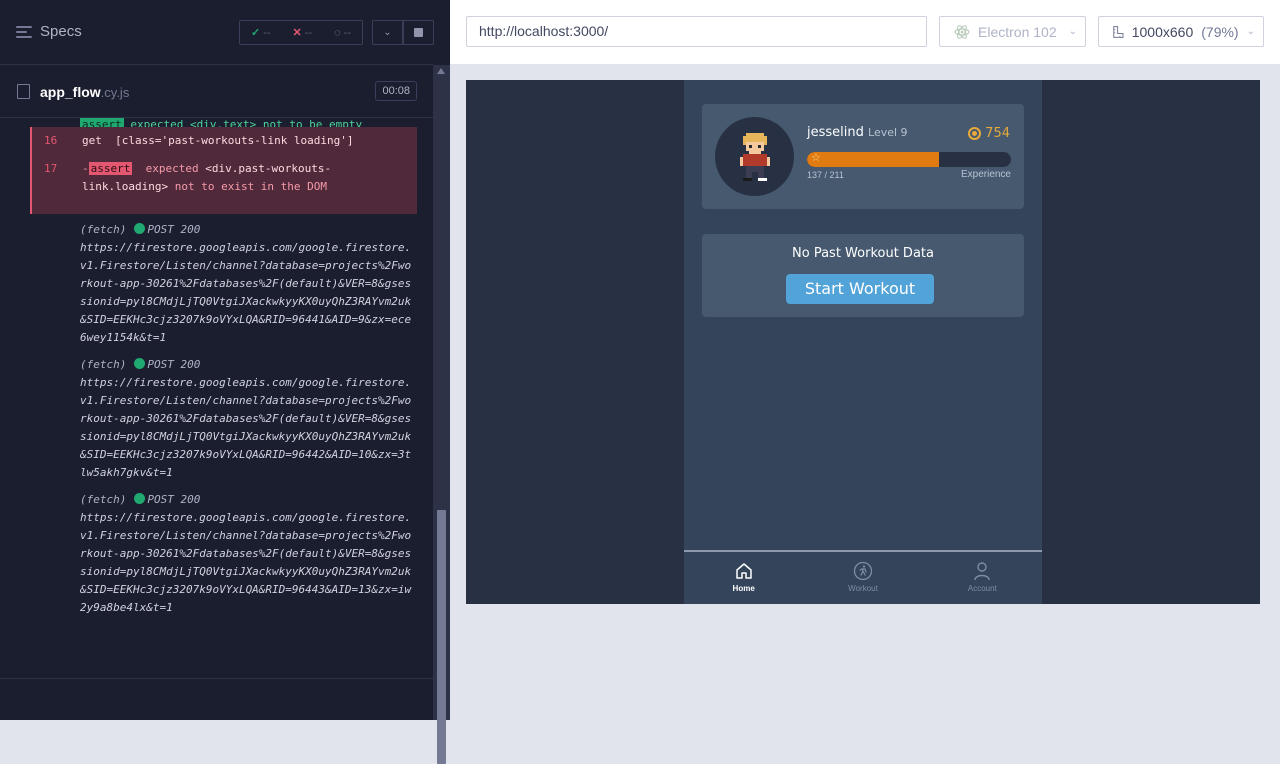 The height and width of the screenshot is (764, 1280). I want to click on past-workouts-card: No Past Workout Data Start Workout, so click(863, 275).